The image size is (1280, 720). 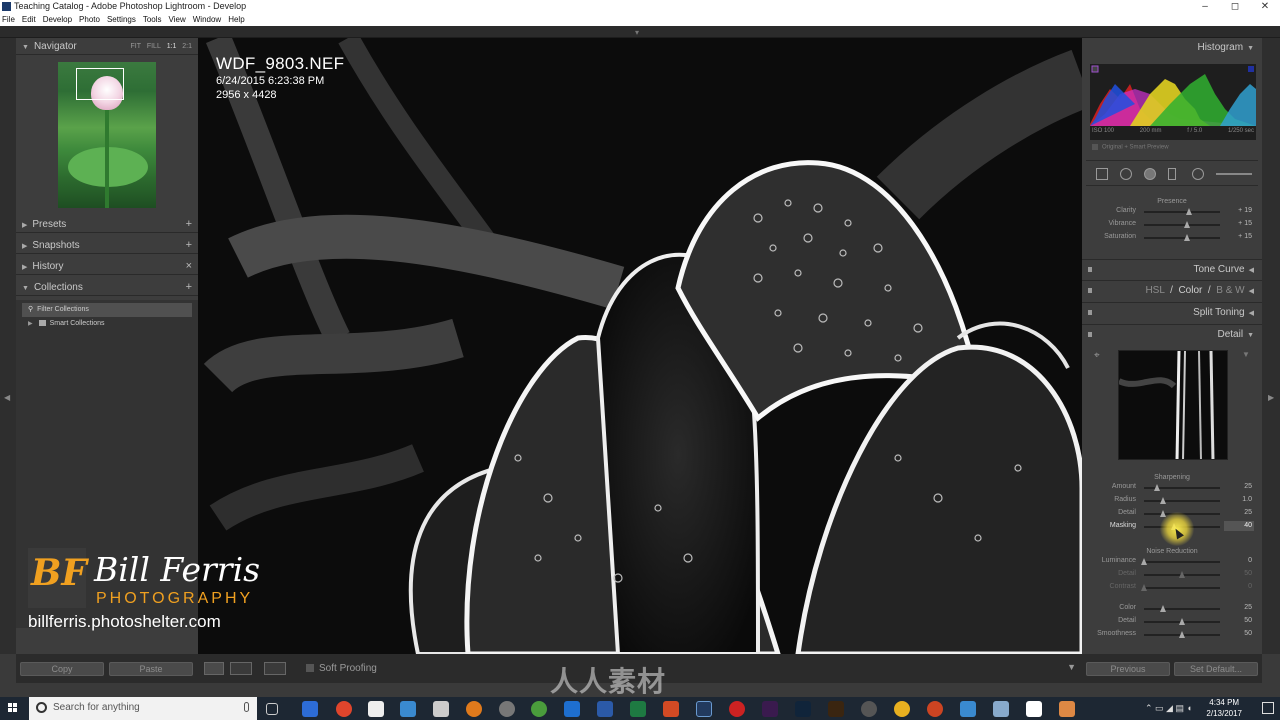 I want to click on menu-window: Window, so click(x=207, y=19).